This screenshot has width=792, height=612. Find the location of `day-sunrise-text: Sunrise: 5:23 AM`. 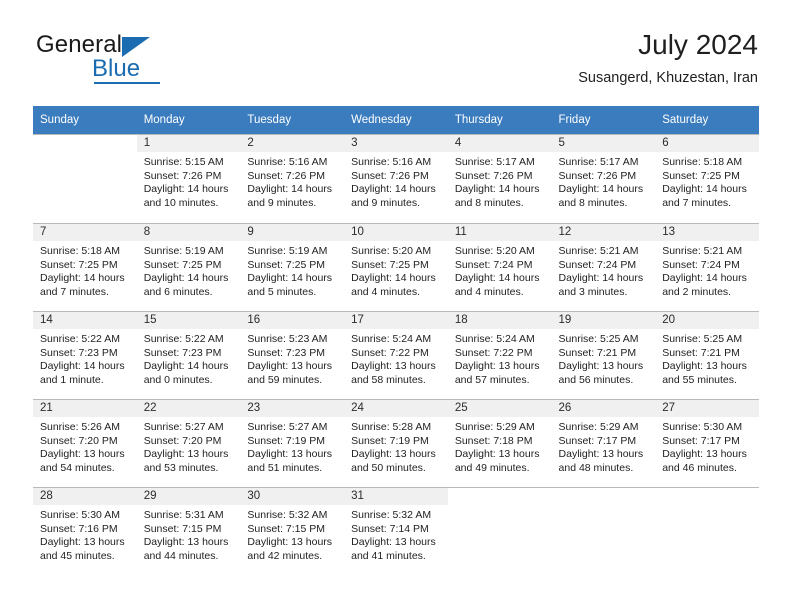

day-sunrise-text: Sunrise: 5:23 AM is located at coordinates (287, 339).